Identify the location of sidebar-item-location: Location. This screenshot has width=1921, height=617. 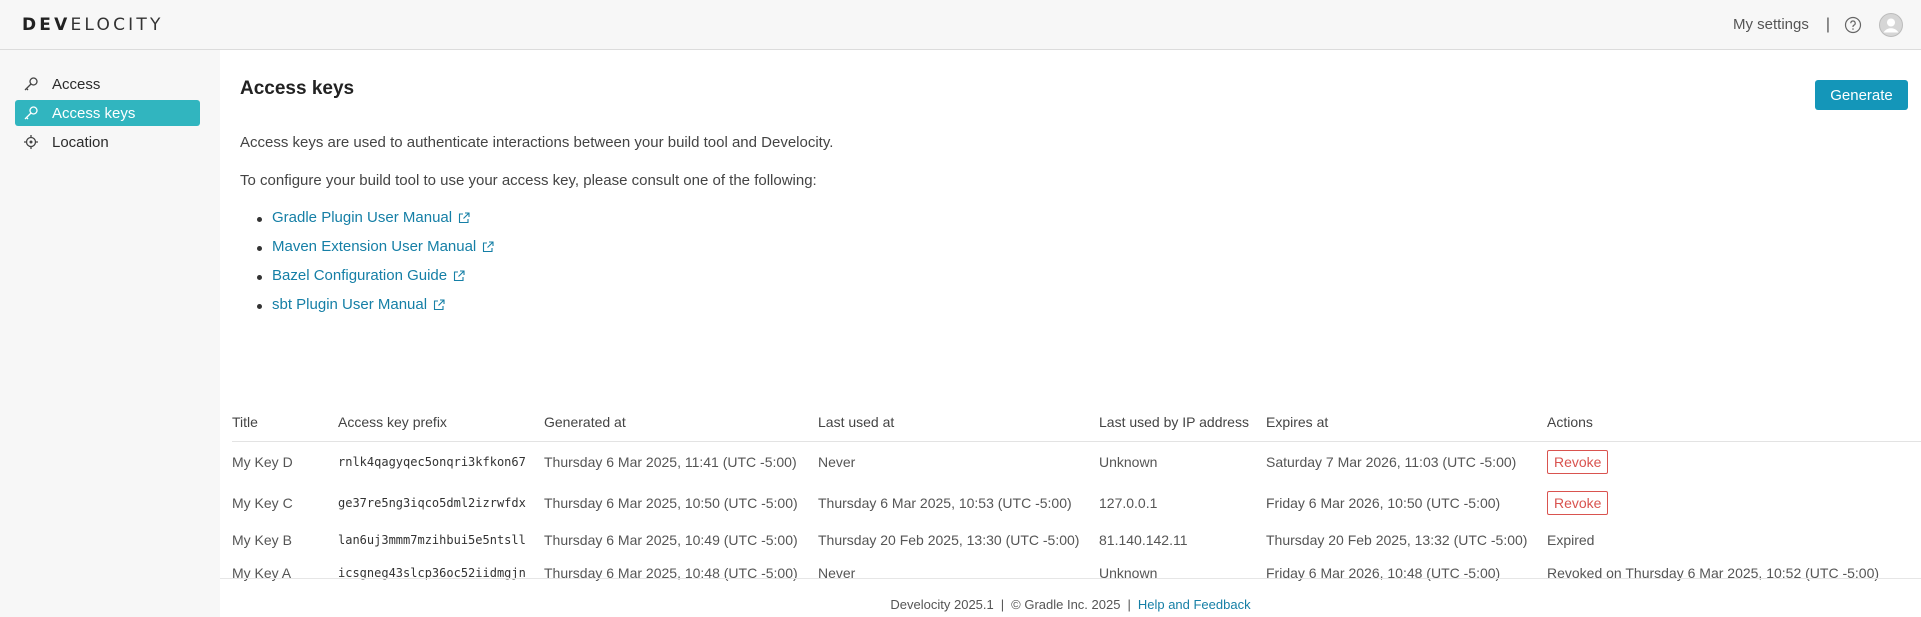
(107, 142).